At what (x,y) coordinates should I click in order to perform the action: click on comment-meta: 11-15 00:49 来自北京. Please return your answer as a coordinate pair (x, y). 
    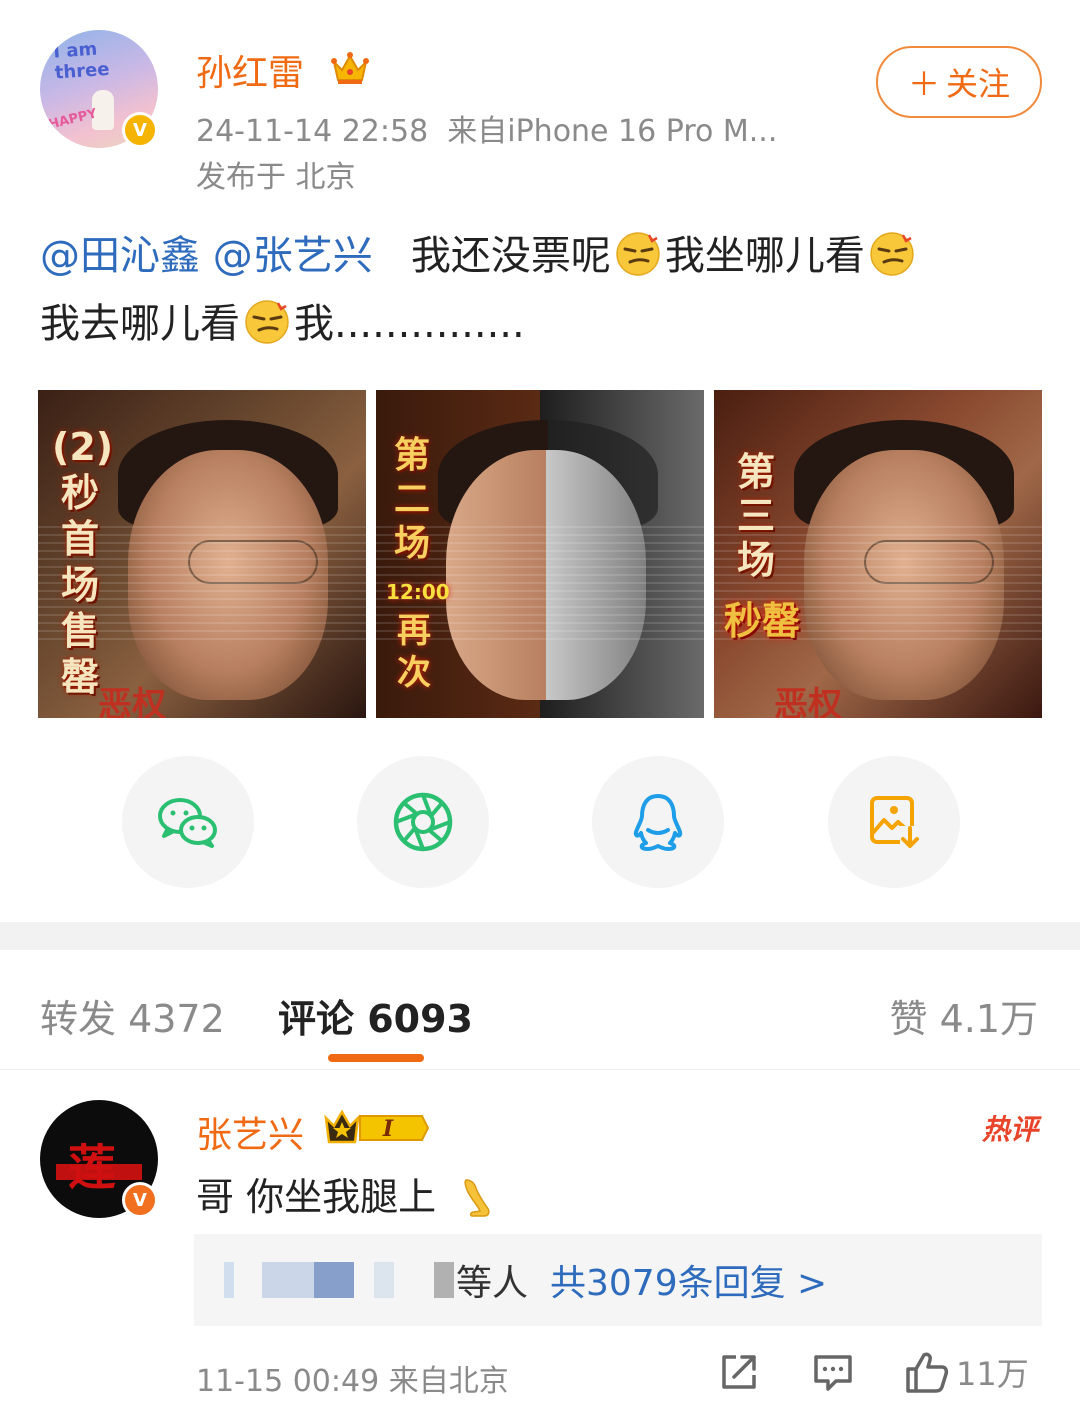
    Looking at the image, I should click on (352, 1381).